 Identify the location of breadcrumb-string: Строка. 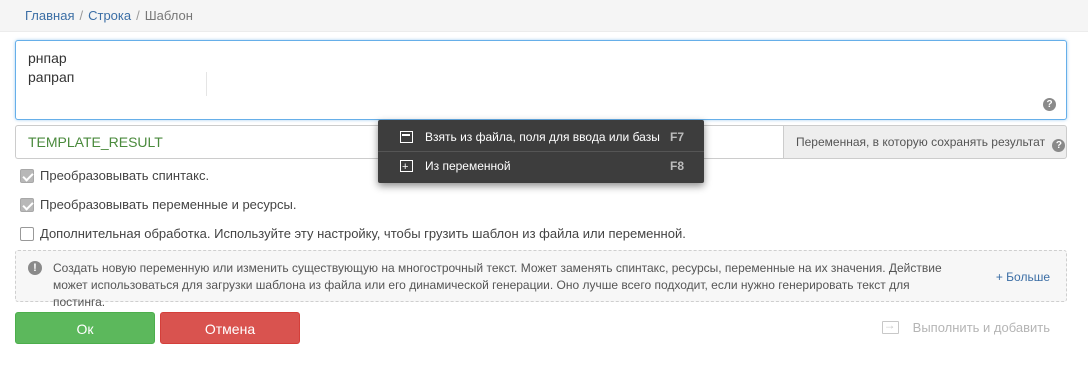
(109, 15).